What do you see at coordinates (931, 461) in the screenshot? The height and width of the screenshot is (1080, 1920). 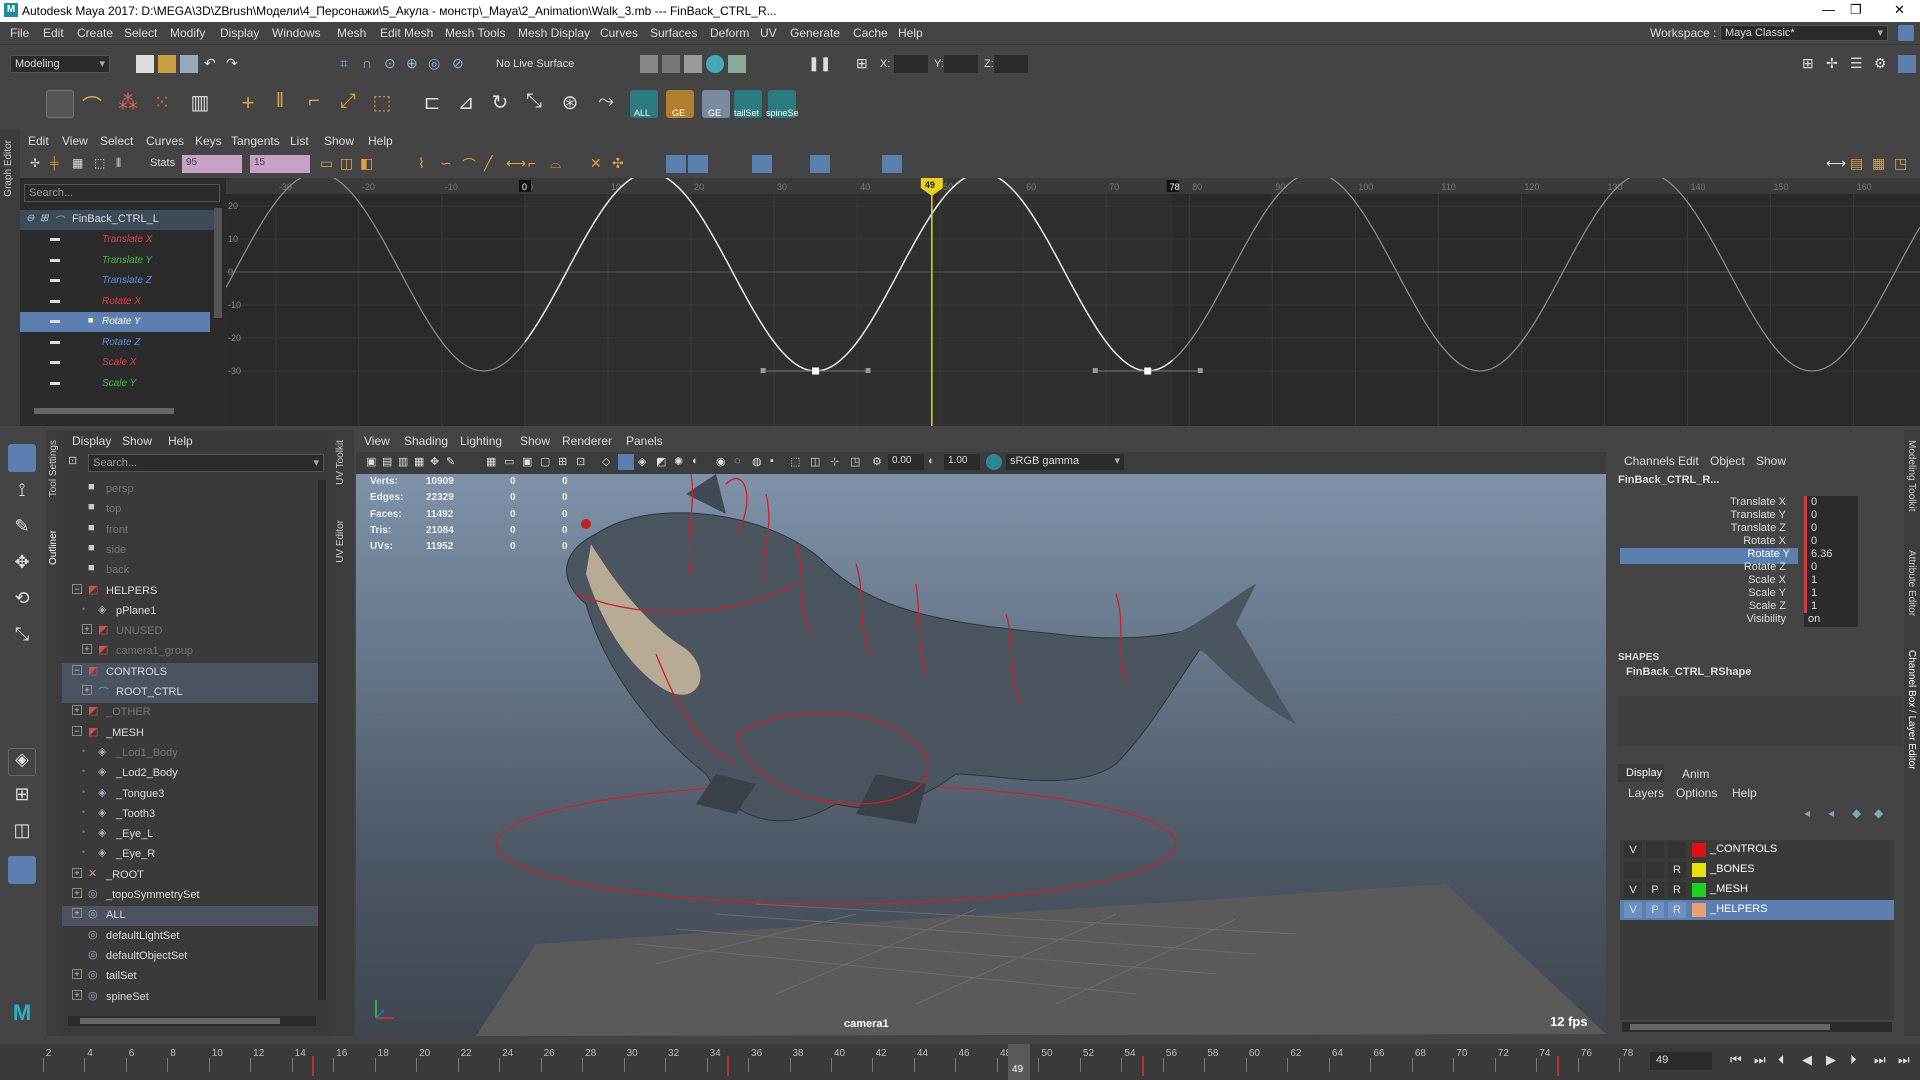 I see `gamma-icon: ◐` at bounding box center [931, 461].